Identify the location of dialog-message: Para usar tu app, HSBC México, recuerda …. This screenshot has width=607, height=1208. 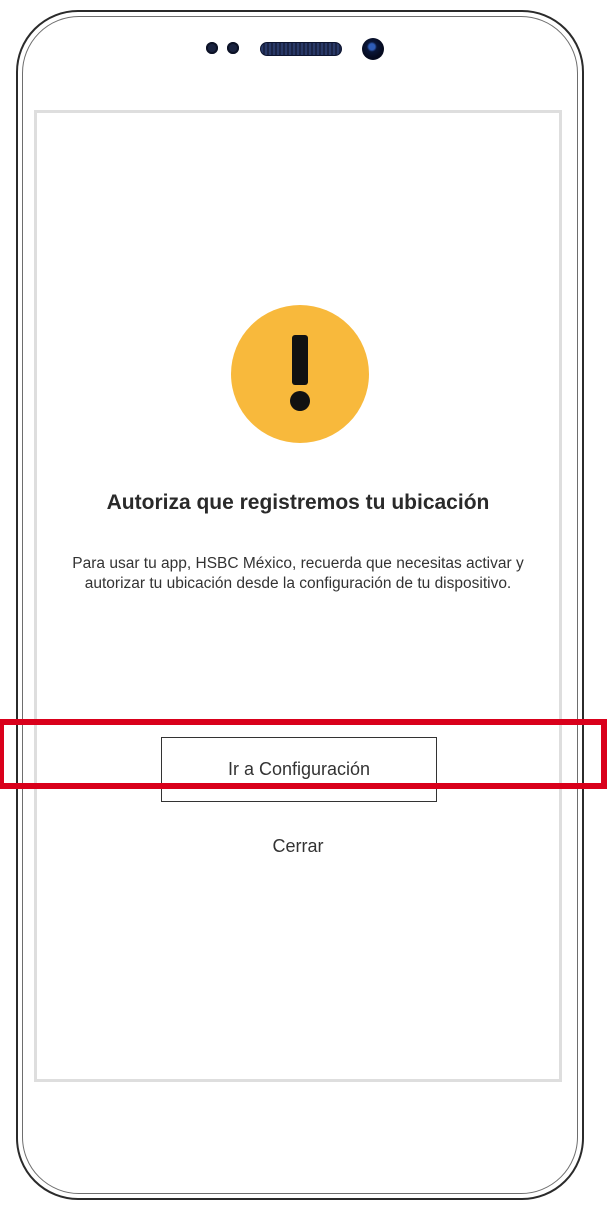
(298, 573).